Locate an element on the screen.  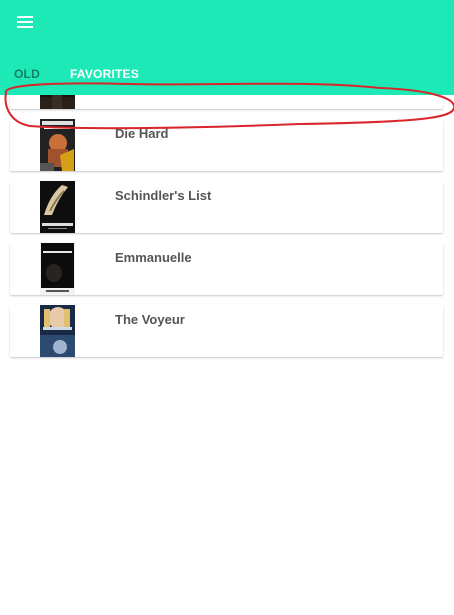
movie-title: Schindler's List is located at coordinates (163, 195).